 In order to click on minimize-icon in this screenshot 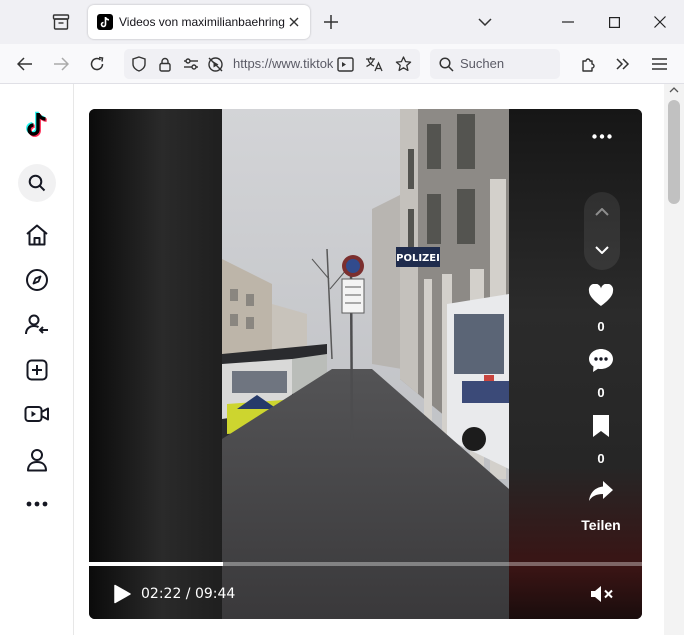, I will do `click(568, 22)`.